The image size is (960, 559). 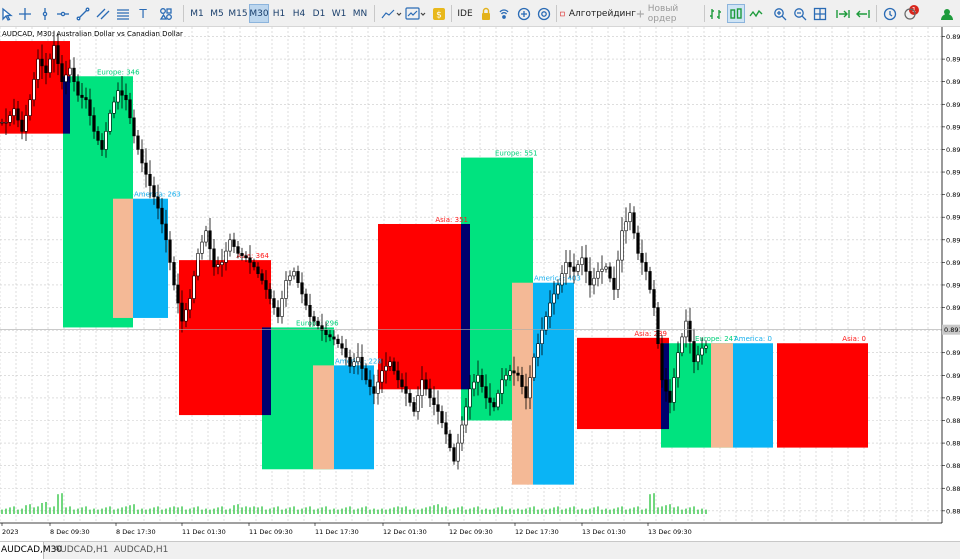 What do you see at coordinates (736, 13) in the screenshot?
I see `candles-icon` at bounding box center [736, 13].